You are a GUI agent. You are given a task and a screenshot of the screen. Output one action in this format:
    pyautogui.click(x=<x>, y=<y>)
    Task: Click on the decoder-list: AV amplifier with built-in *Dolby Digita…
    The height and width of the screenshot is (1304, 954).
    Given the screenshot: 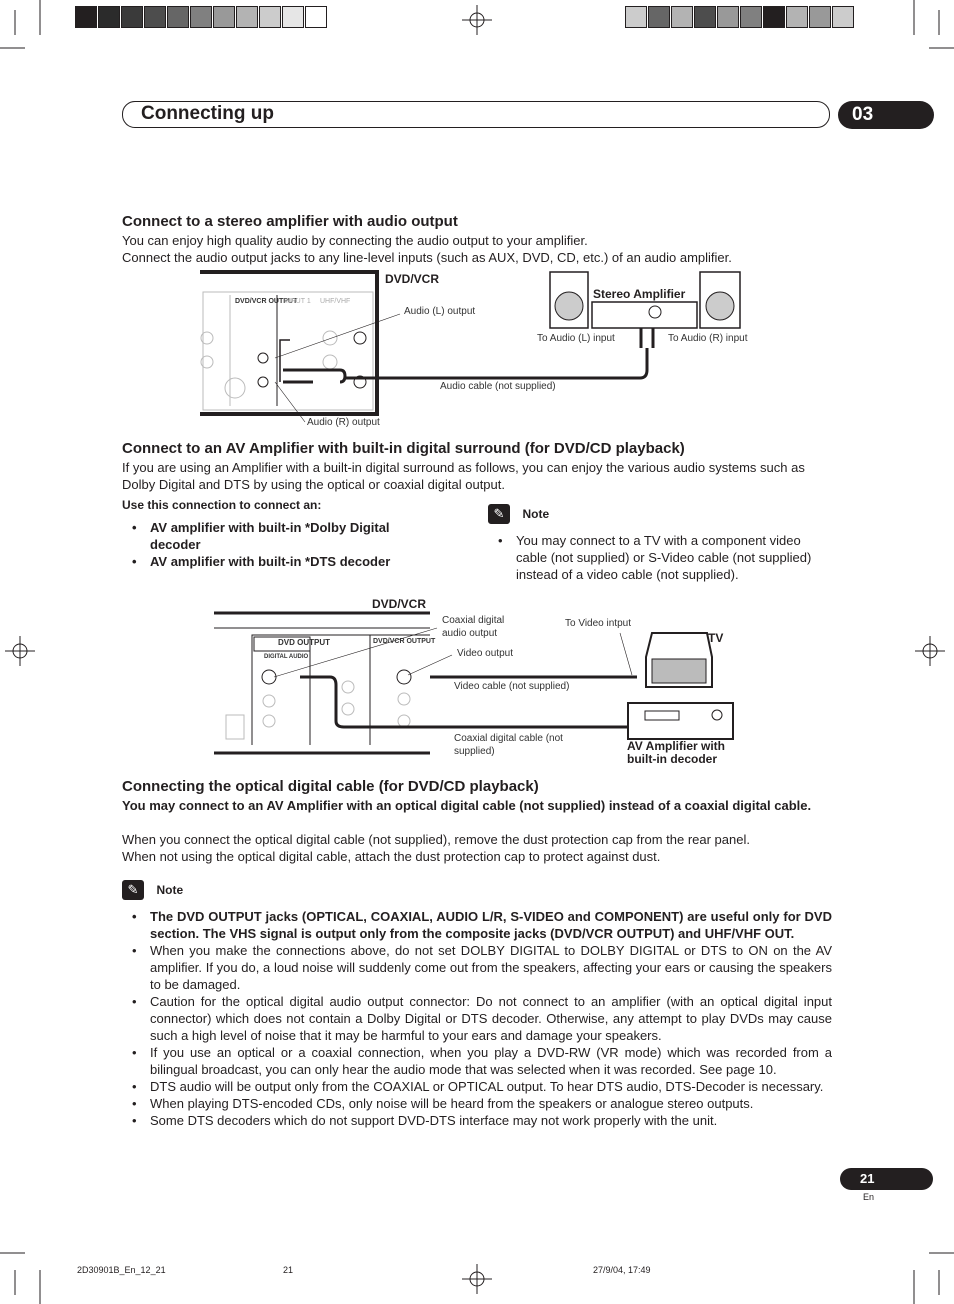 What is the action you would take?
    pyautogui.click(x=277, y=544)
    